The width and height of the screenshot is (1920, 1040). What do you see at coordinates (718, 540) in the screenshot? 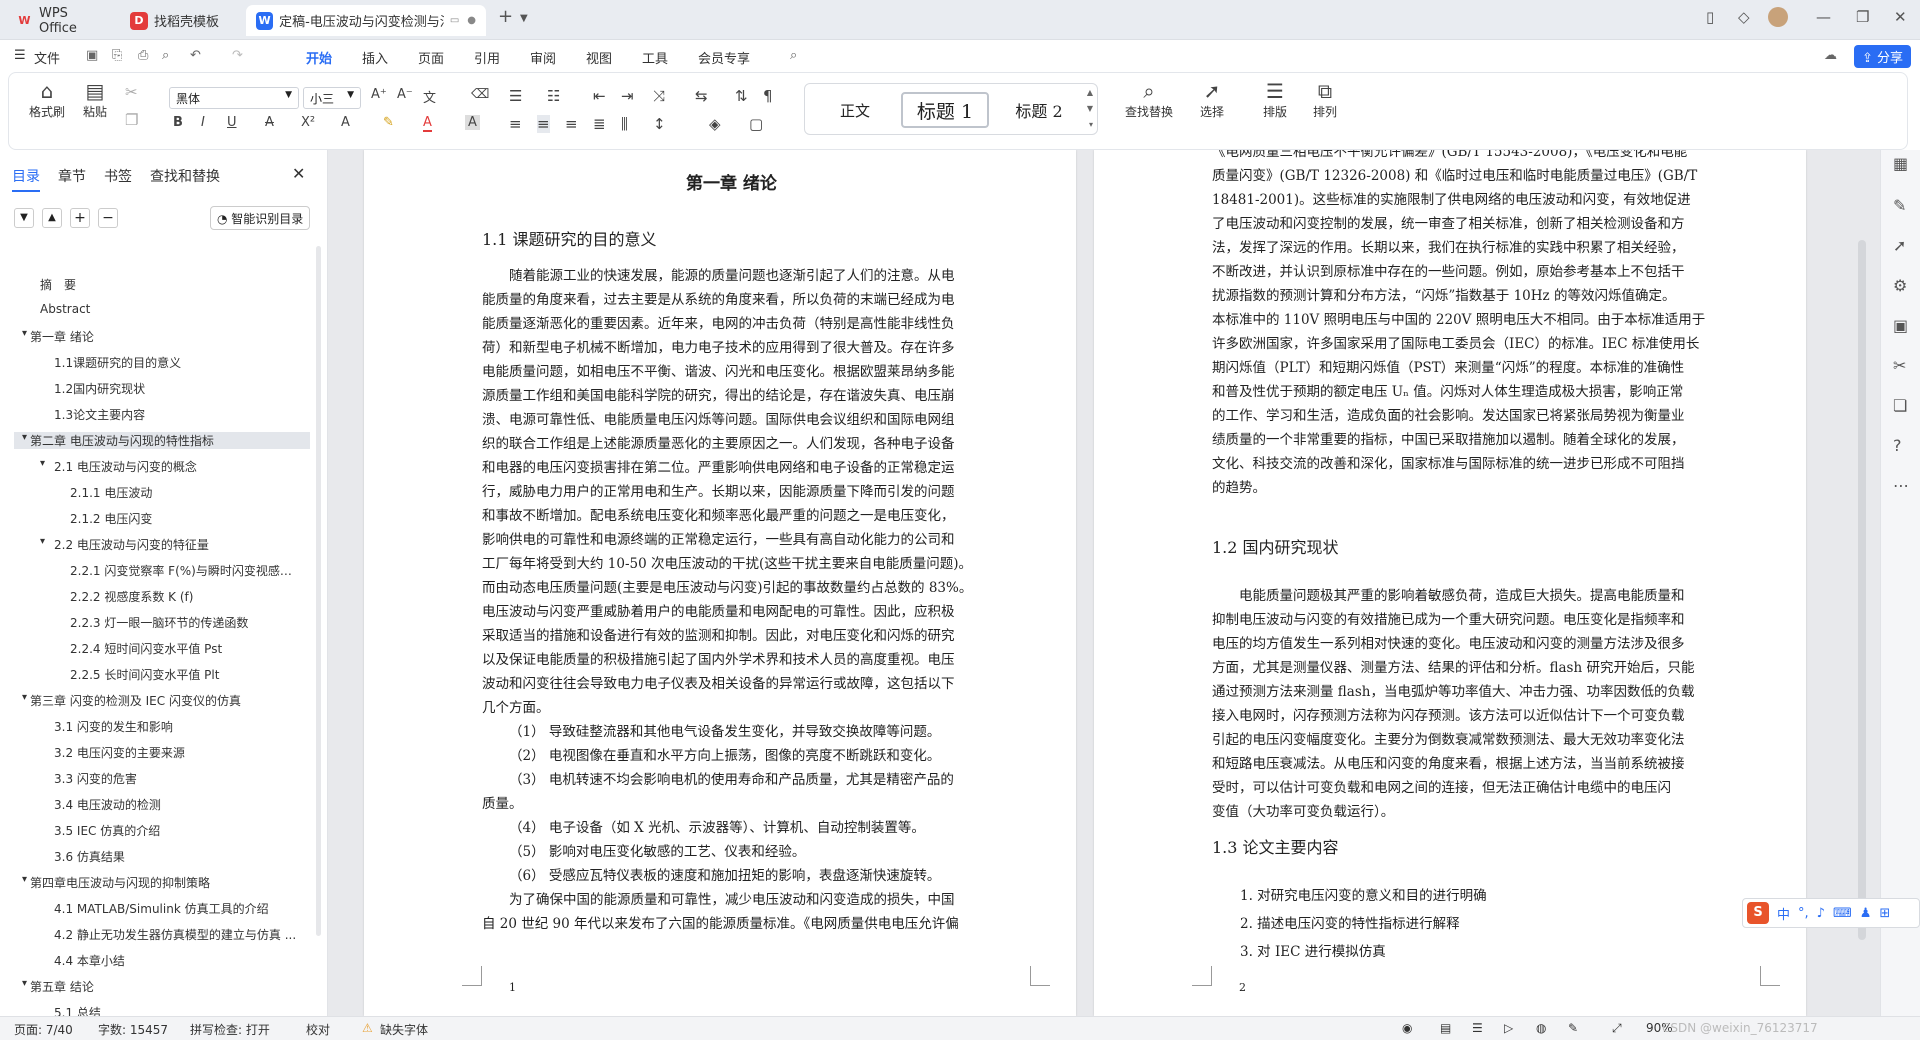
I see `text-line: 影响供电的可靠性和电源终端的正常稳定运行，一些具有高自动化能力的公司和` at bounding box center [718, 540].